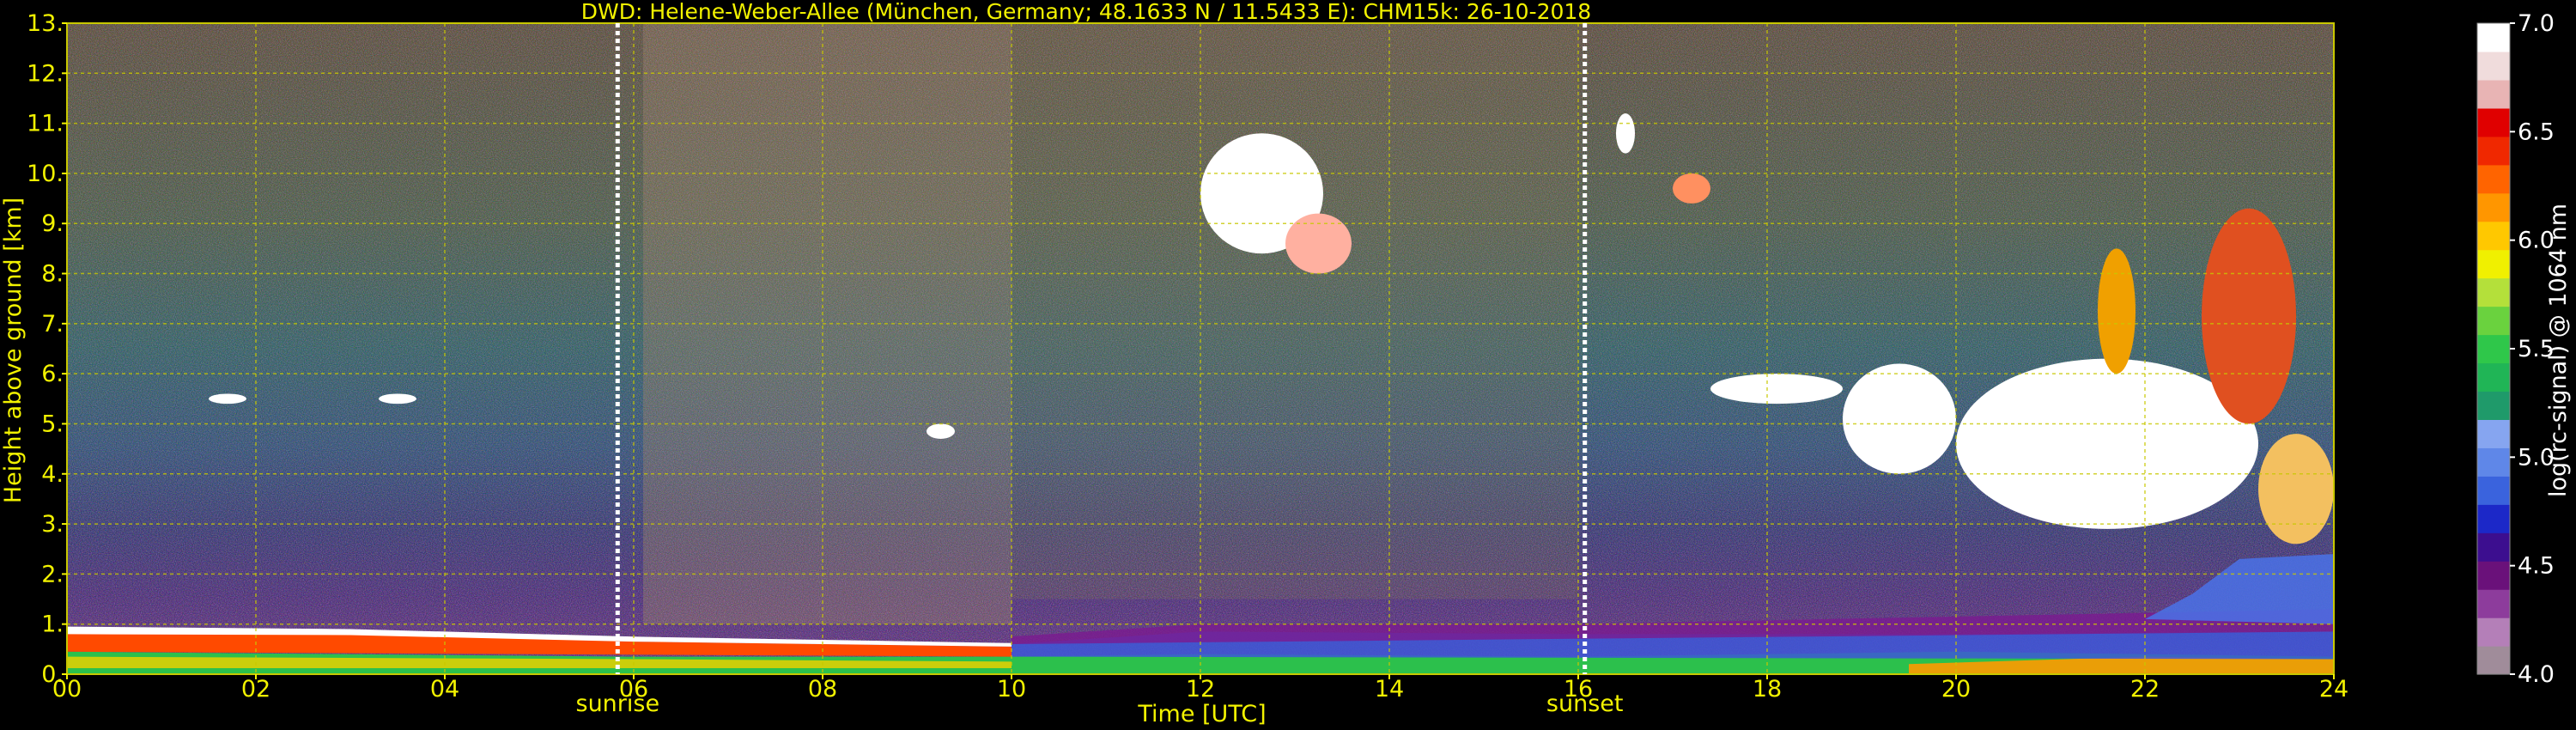 The width and height of the screenshot is (2576, 730). What do you see at coordinates (52, 474) in the screenshot?
I see `y-tick-label: 4.` at bounding box center [52, 474].